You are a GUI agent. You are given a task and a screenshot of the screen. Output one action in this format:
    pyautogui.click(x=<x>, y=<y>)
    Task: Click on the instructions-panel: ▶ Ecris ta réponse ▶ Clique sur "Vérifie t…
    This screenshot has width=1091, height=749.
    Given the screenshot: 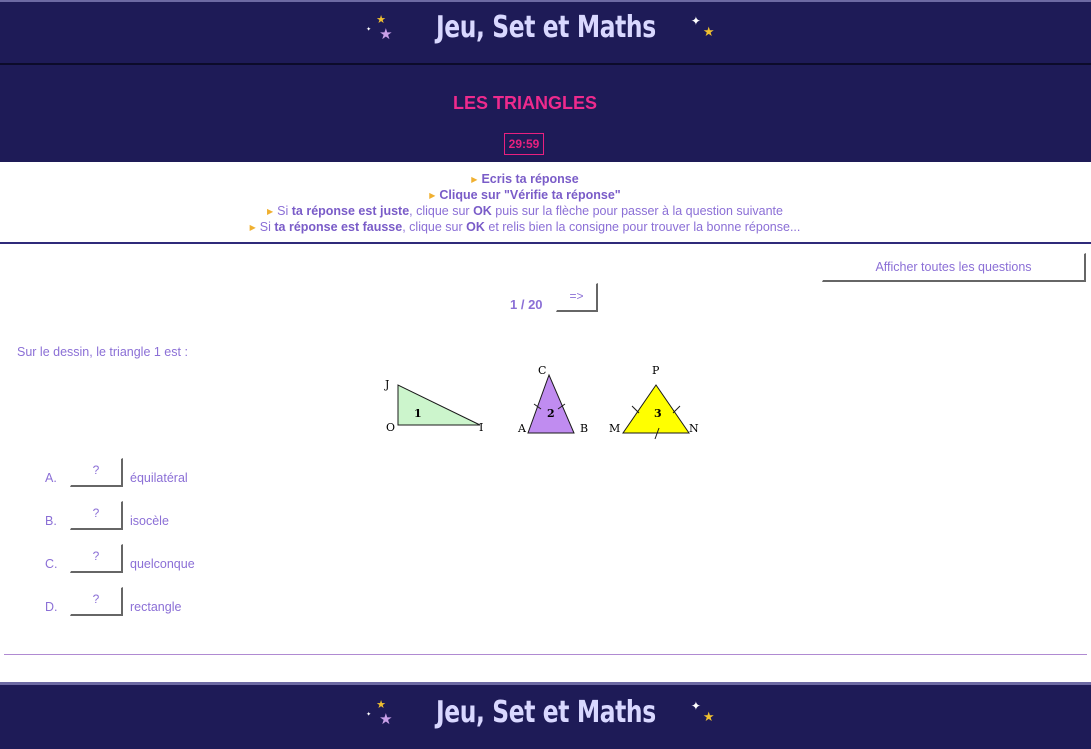 What is the action you would take?
    pyautogui.click(x=545, y=202)
    